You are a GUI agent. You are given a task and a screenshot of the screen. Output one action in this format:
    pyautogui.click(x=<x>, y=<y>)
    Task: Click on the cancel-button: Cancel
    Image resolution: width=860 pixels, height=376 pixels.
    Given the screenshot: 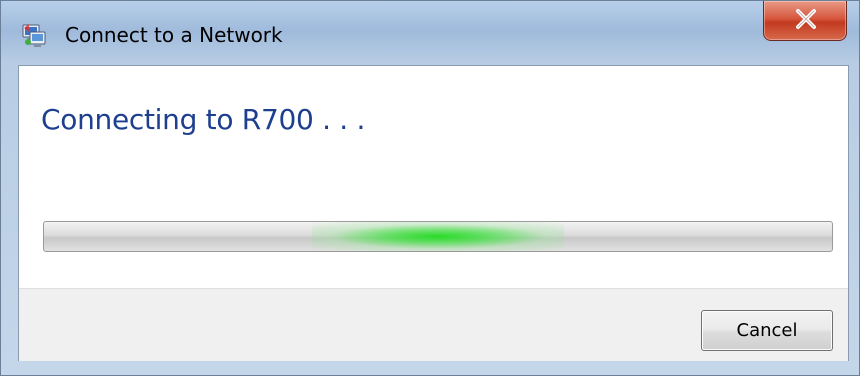 What is the action you would take?
    pyautogui.click(x=767, y=330)
    